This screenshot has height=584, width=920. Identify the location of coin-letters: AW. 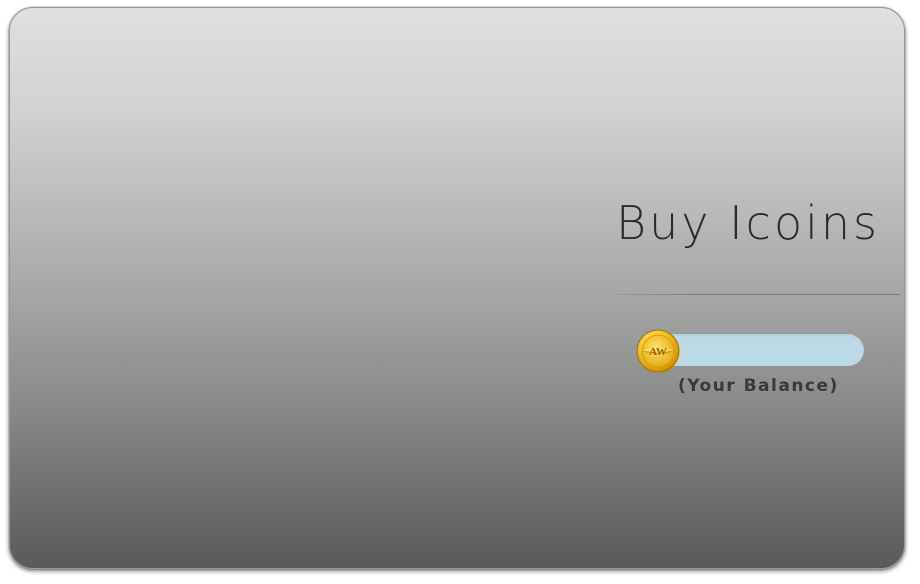
(658, 352).